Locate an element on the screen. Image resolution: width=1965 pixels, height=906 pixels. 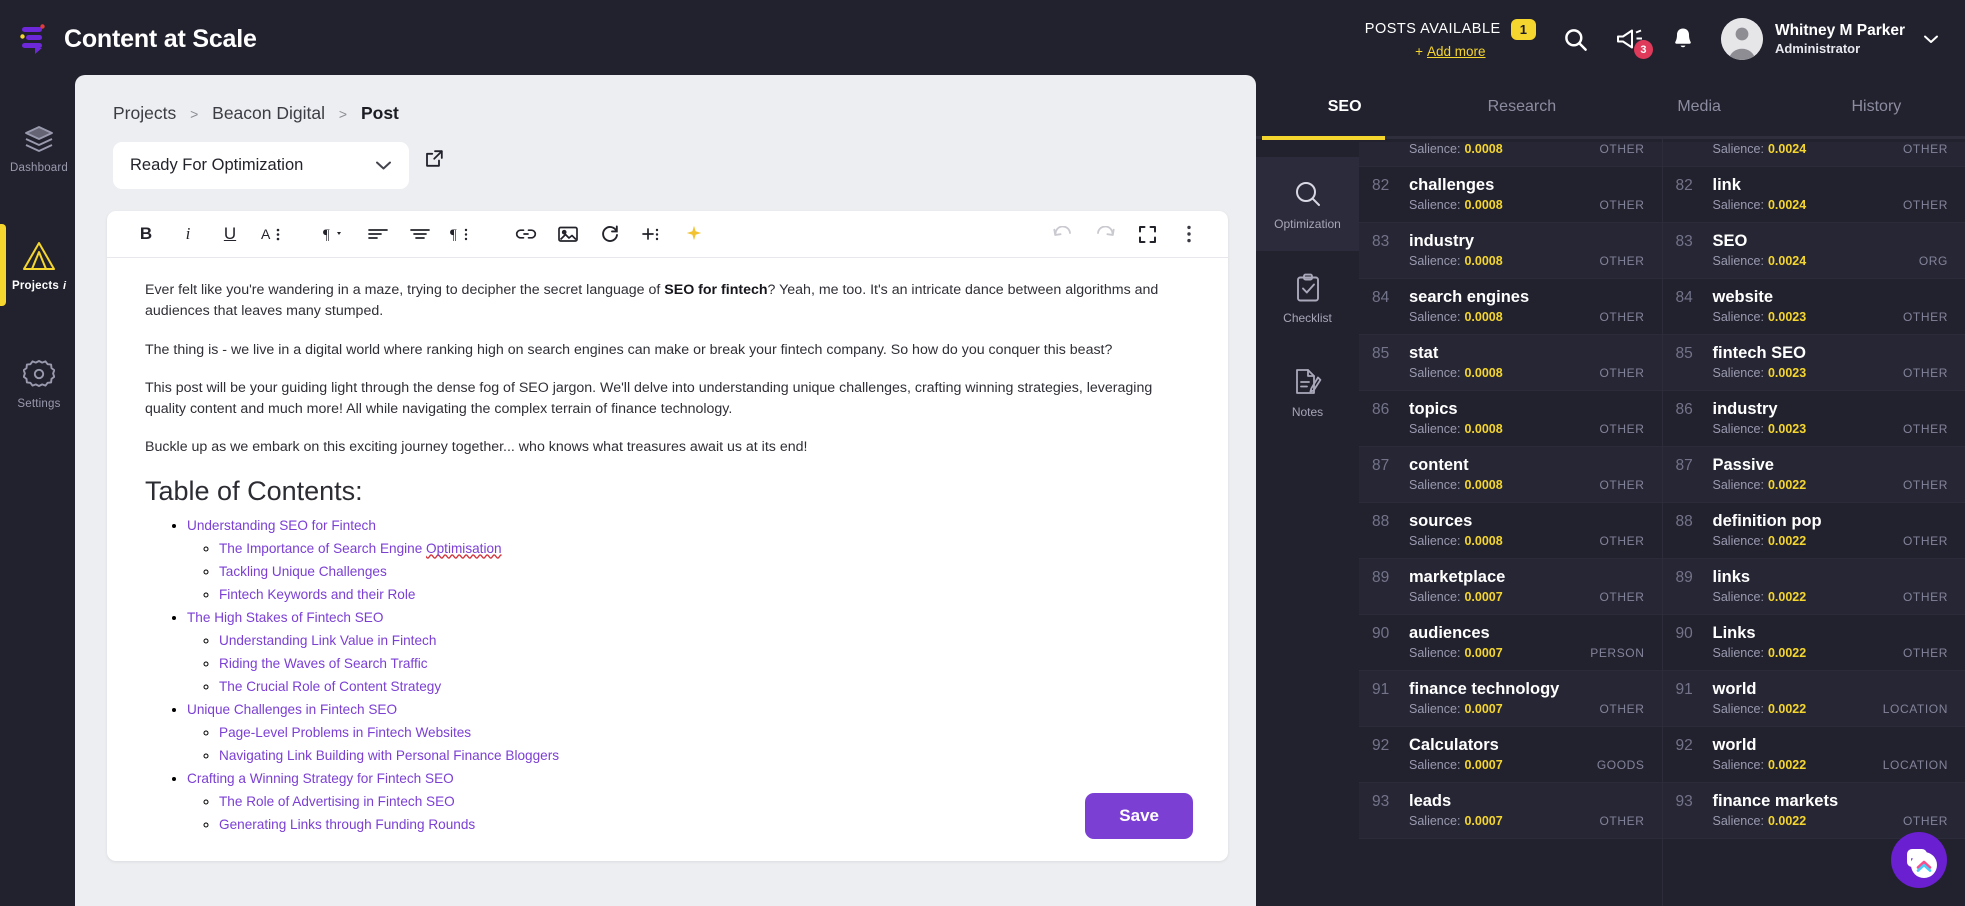
toc-link: The Crucial Role of Content Strategy is located at coordinates (330, 686).